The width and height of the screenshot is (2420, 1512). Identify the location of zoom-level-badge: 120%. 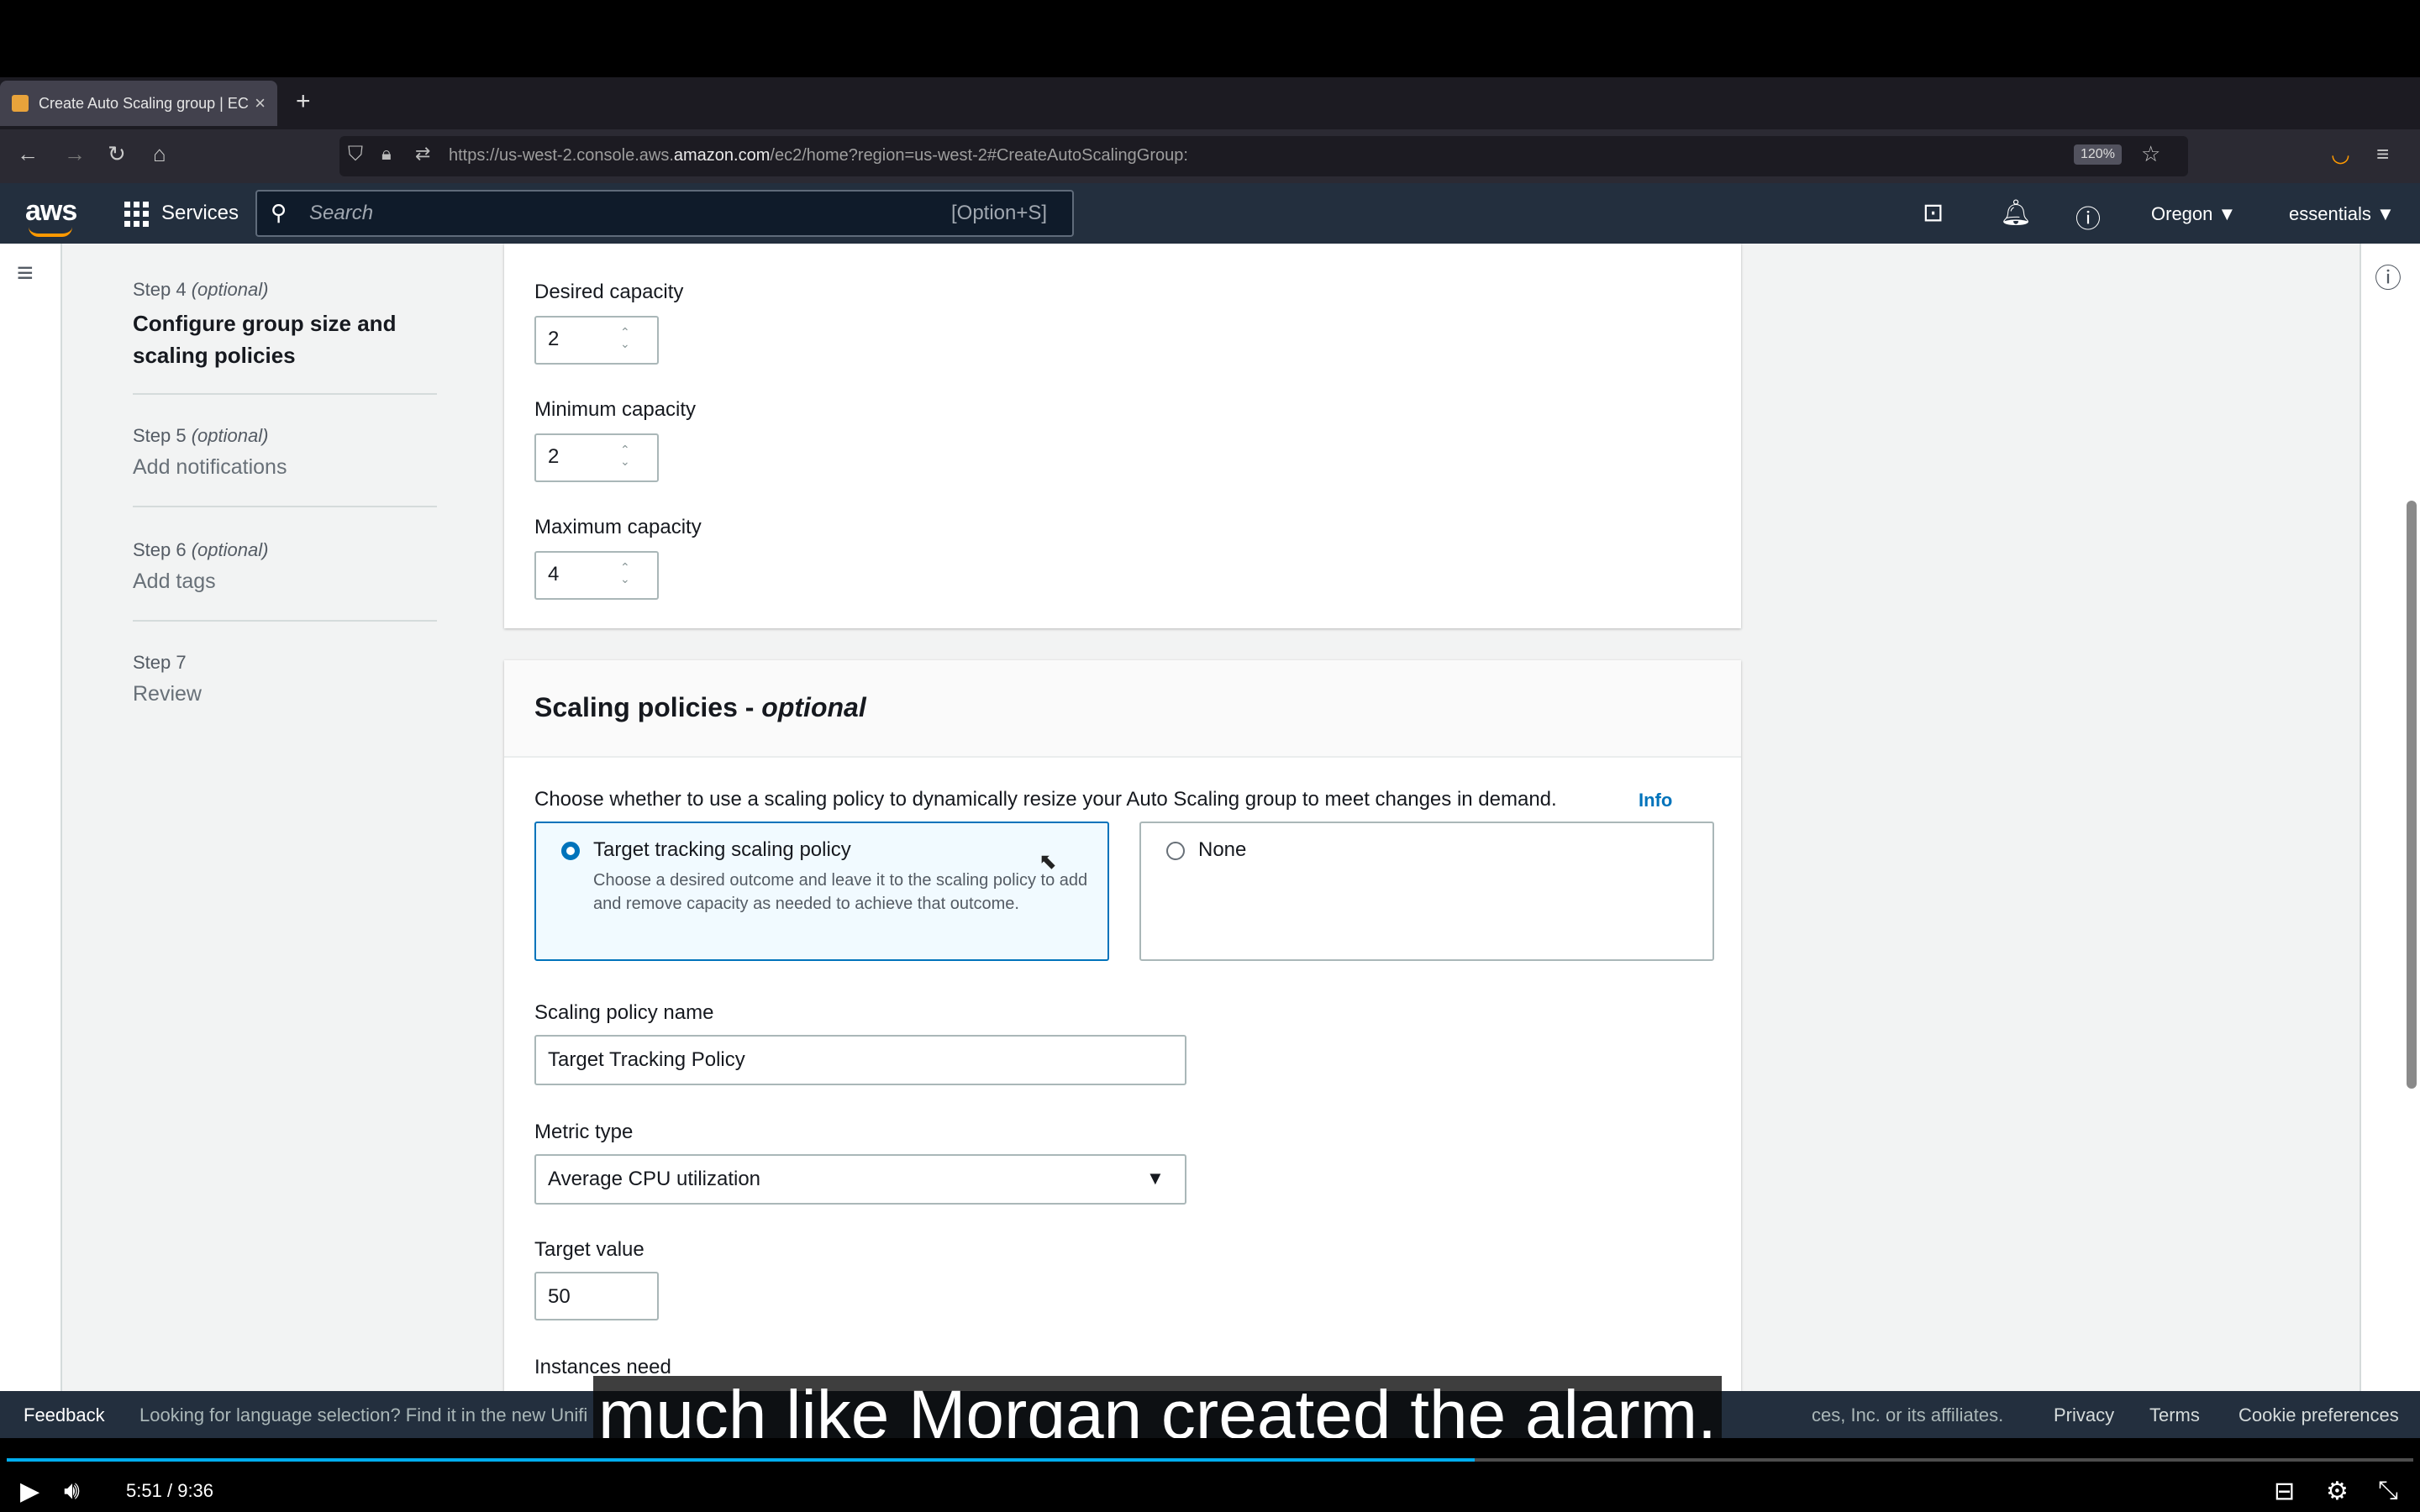
(2098, 154).